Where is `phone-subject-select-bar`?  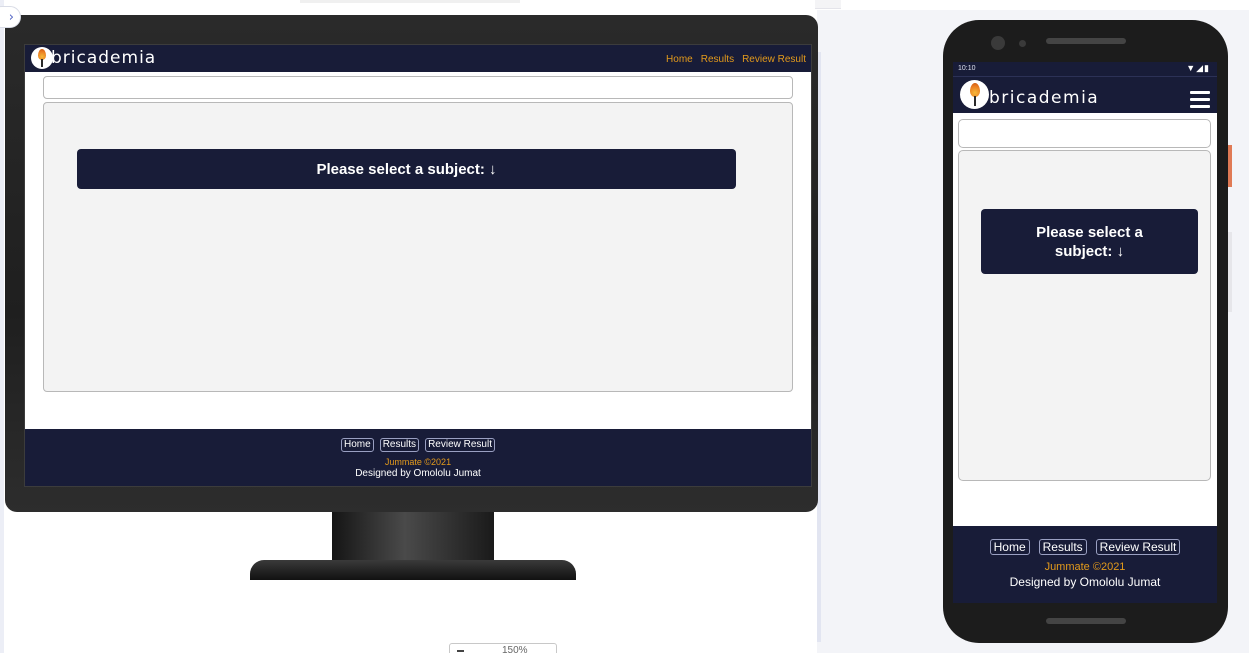
phone-subject-select-bar is located at coordinates (1084, 133).